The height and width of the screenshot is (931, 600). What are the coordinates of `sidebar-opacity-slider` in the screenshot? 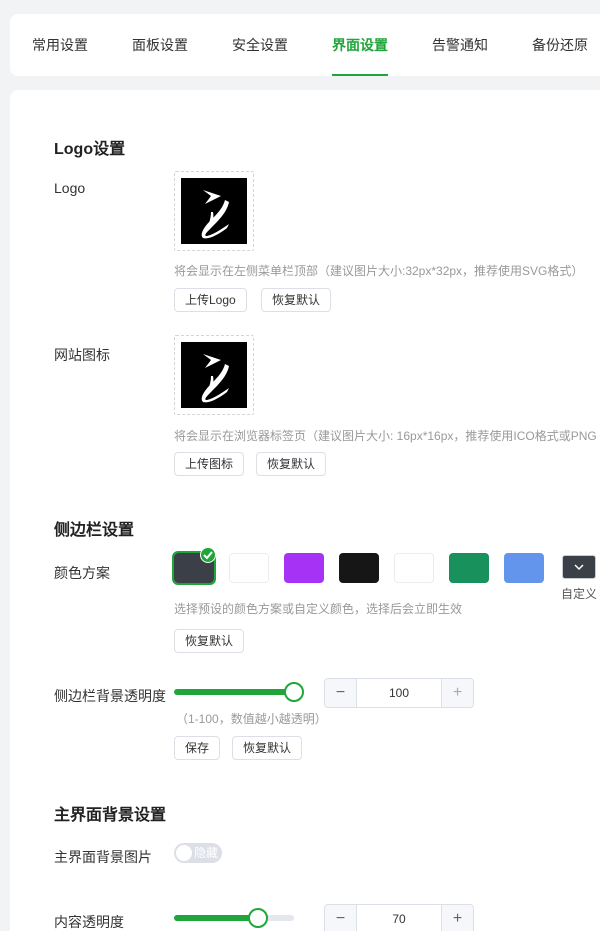 It's located at (239, 692).